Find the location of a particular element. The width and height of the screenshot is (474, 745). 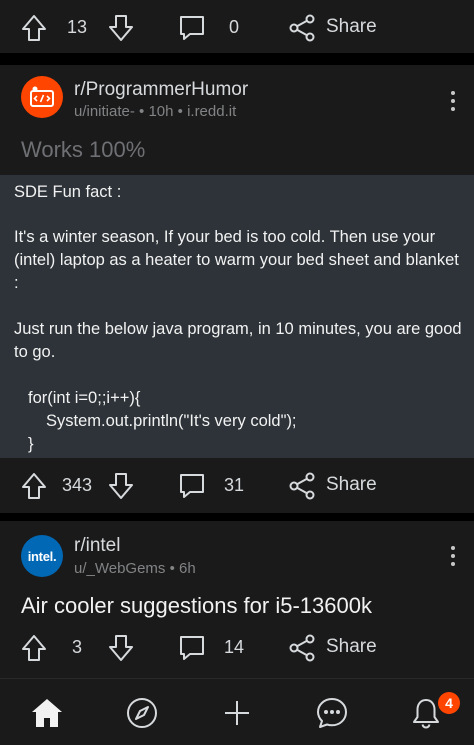

chat-icon is located at coordinates (332, 713).